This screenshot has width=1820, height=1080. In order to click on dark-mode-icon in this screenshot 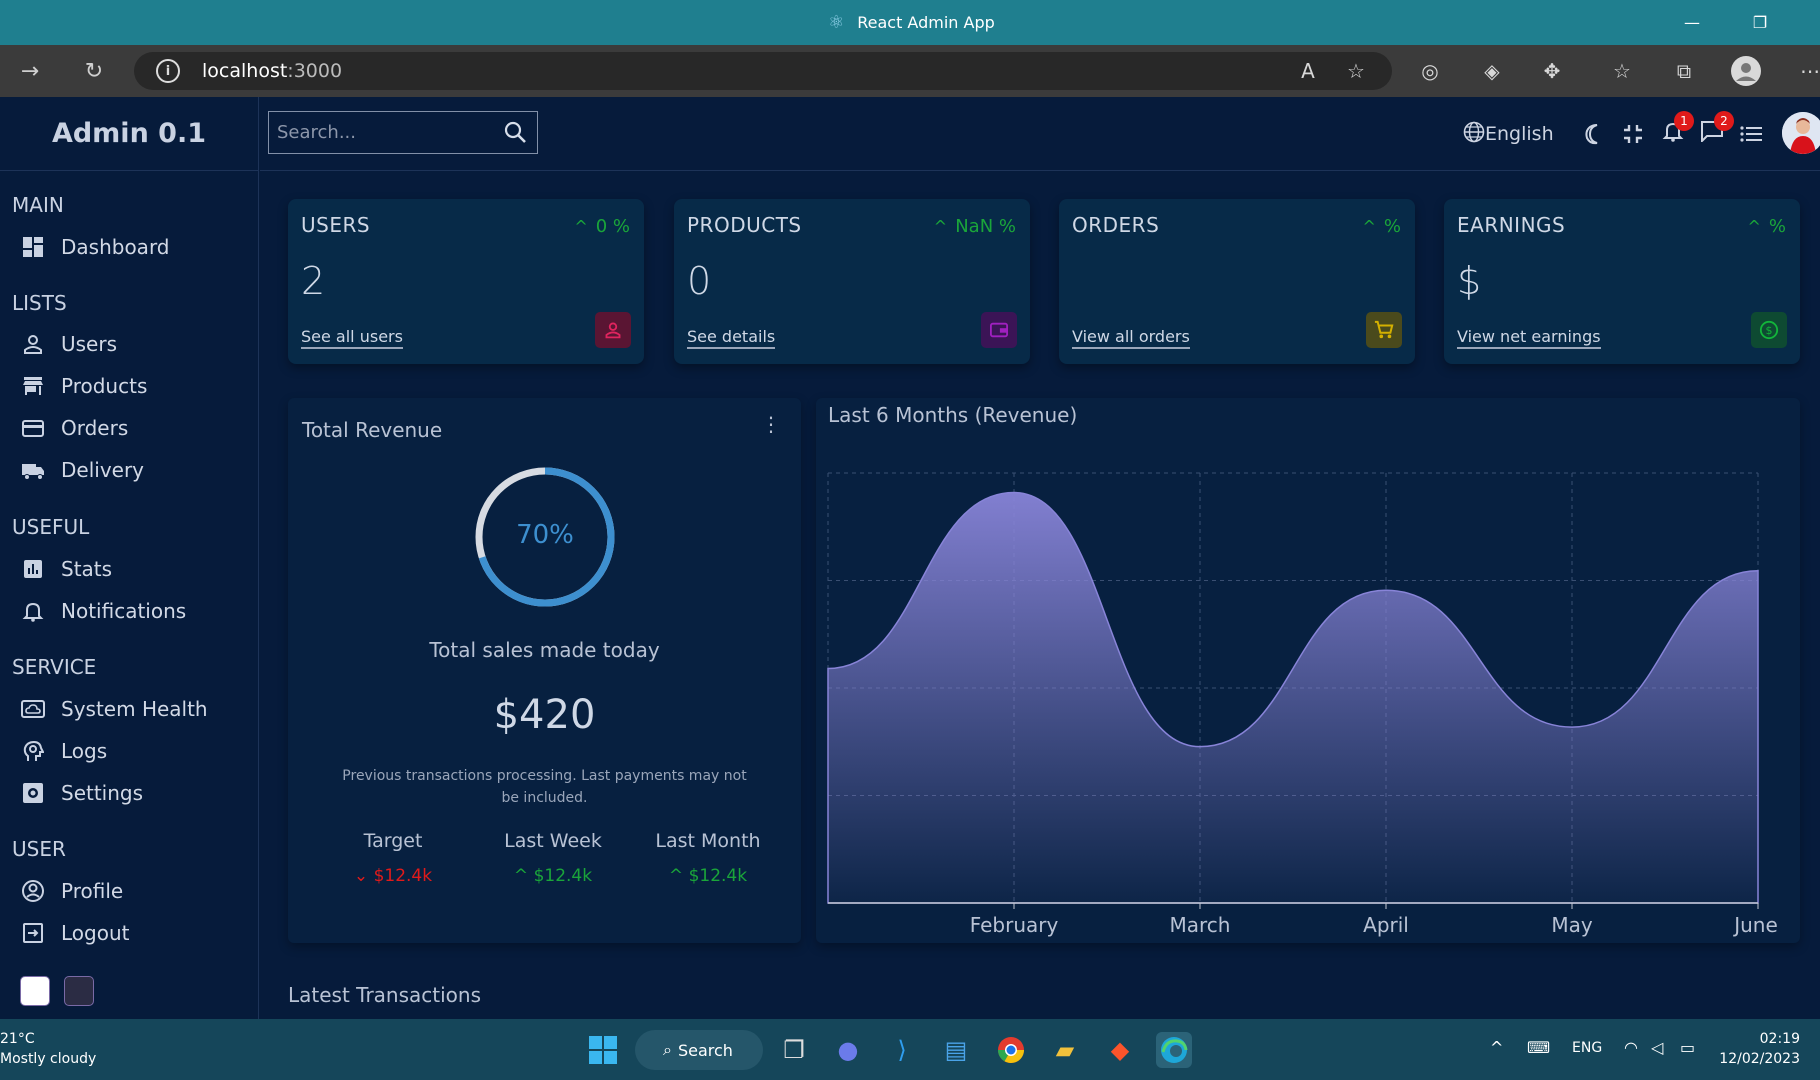, I will do `click(1595, 134)`.